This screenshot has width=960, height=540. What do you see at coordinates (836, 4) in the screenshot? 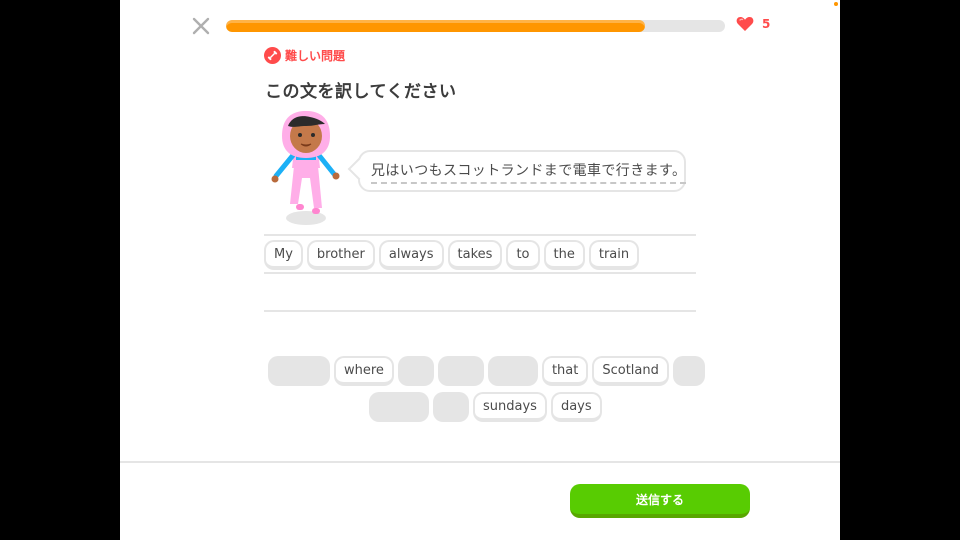
I see `status-dot` at bounding box center [836, 4].